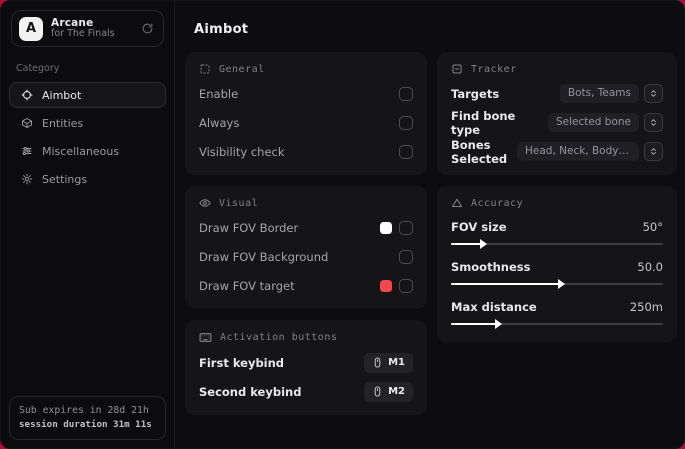 This screenshot has height=449, width=685. What do you see at coordinates (306, 151) in the screenshot?
I see `setting-row-visibility-check: Visibility check` at bounding box center [306, 151].